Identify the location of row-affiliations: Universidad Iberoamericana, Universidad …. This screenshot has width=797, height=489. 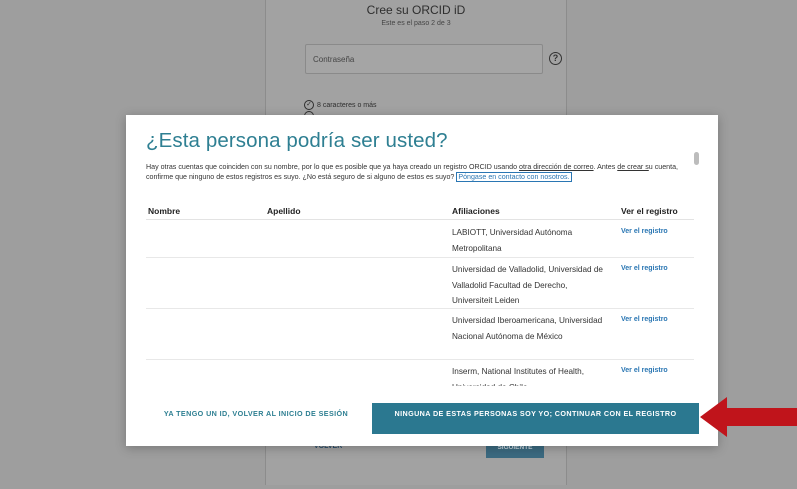
(527, 328).